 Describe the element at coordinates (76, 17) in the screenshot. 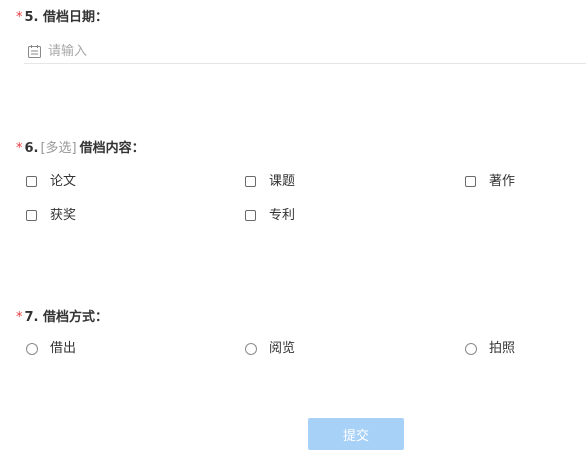

I see `question-label: 借档日期：` at that location.